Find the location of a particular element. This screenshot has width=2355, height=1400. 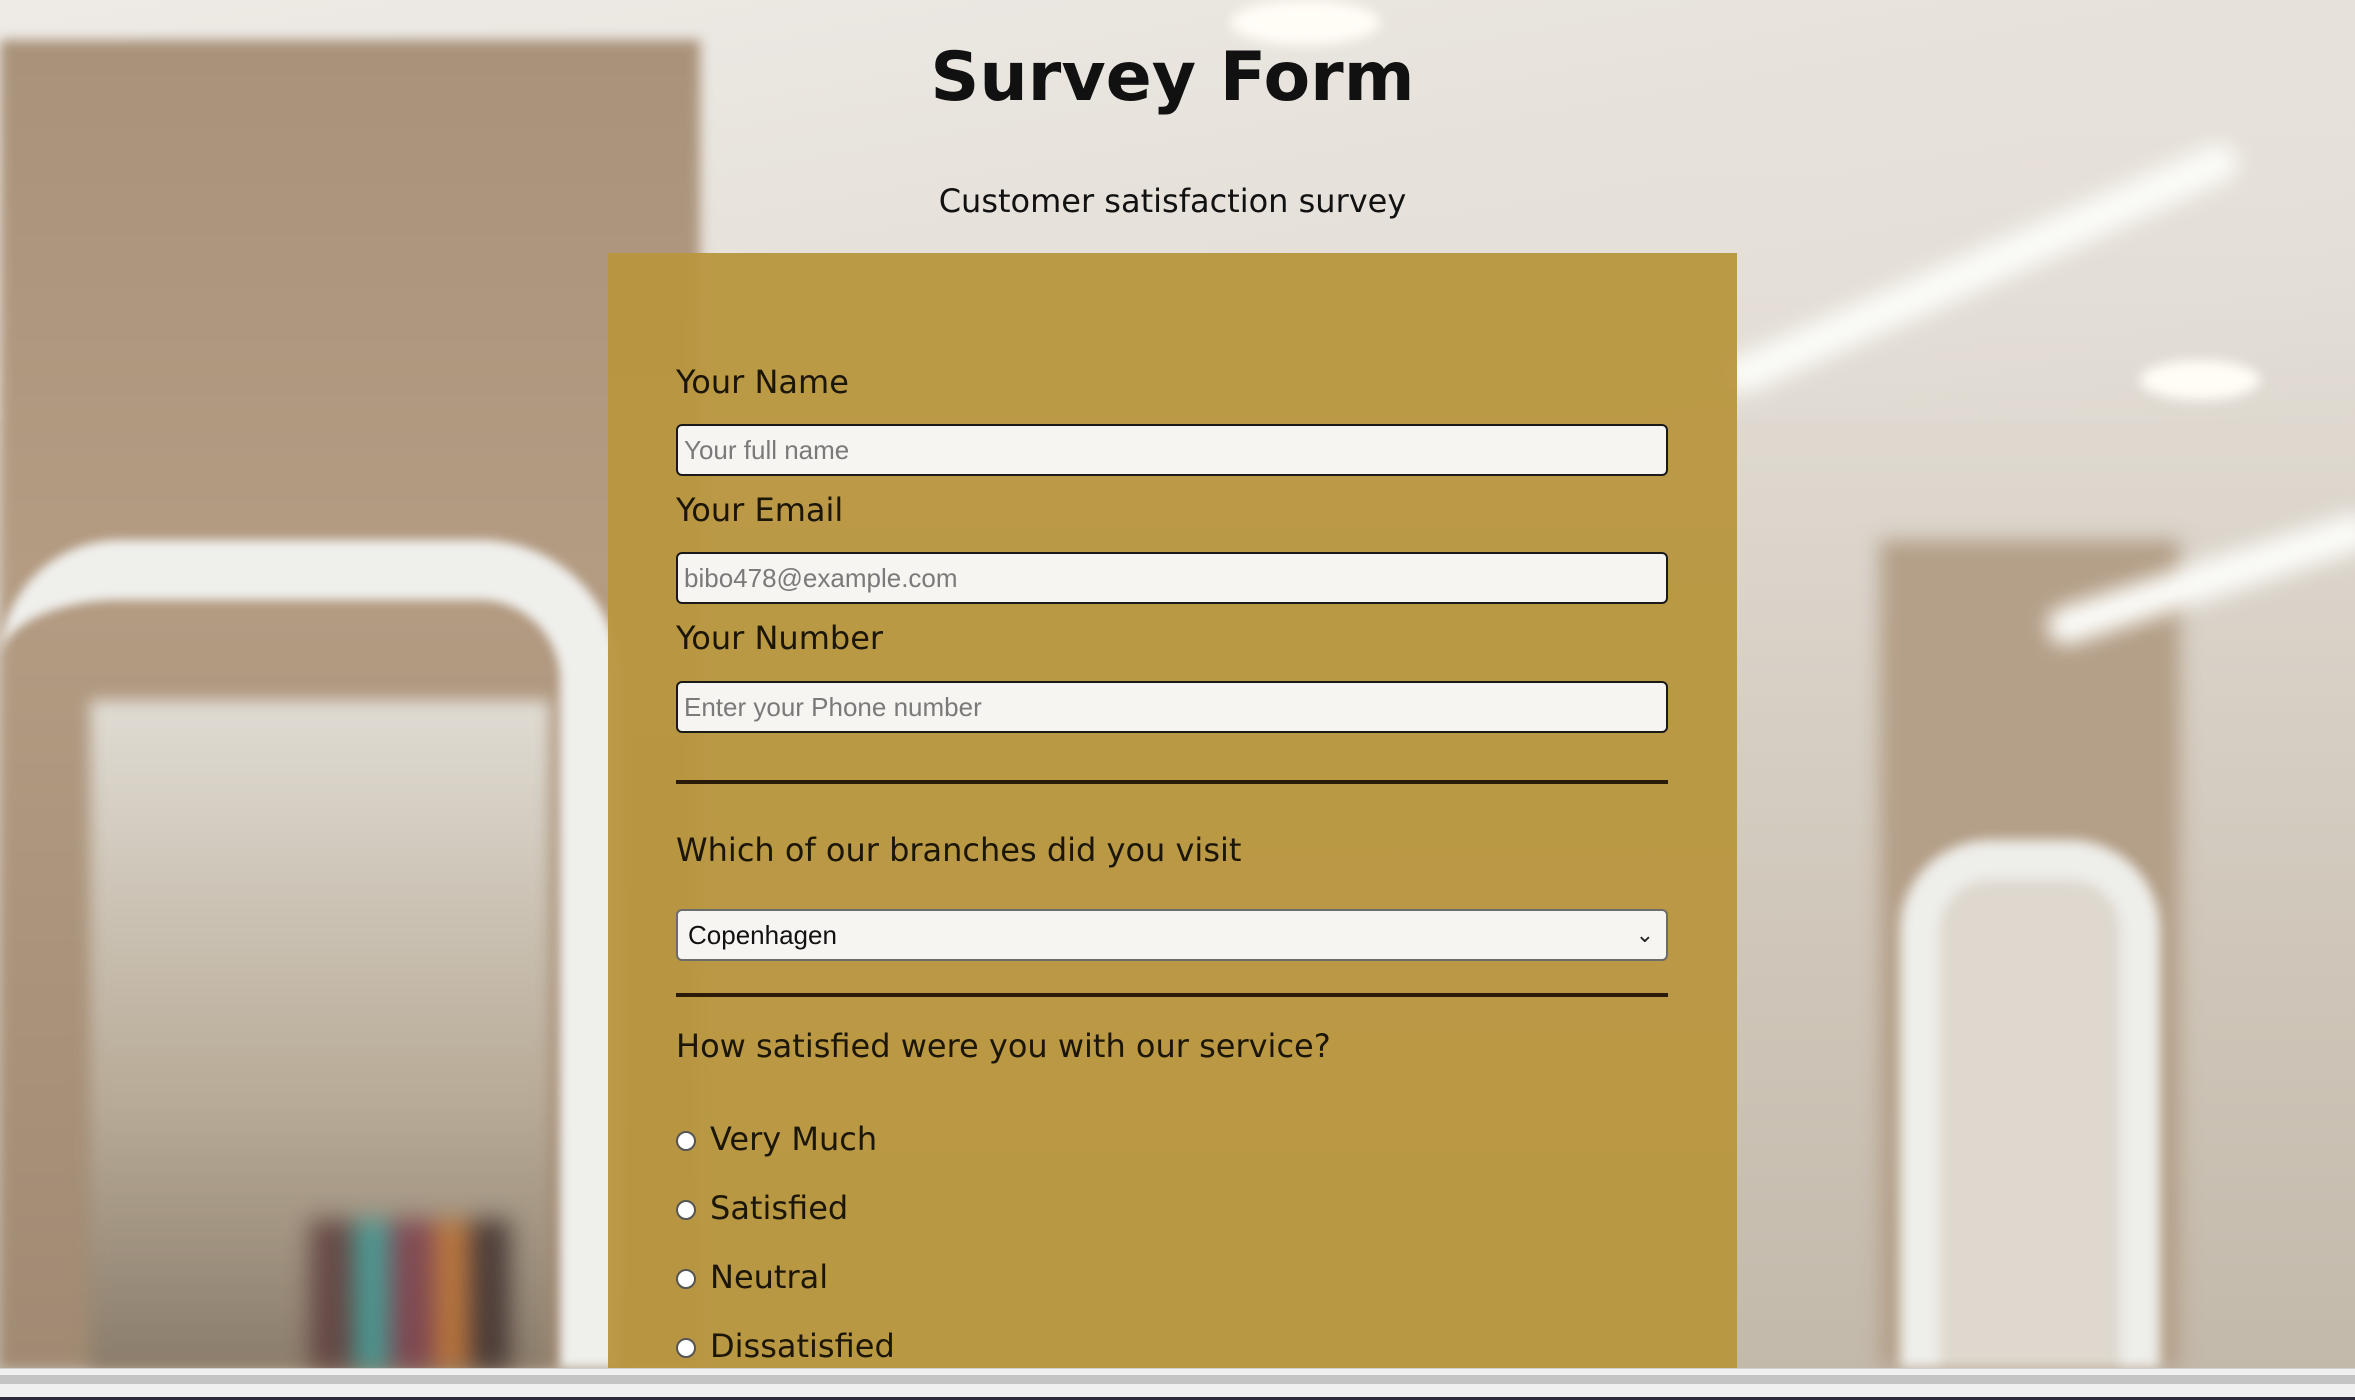

page-title: Survey Form is located at coordinates (1172, 77).